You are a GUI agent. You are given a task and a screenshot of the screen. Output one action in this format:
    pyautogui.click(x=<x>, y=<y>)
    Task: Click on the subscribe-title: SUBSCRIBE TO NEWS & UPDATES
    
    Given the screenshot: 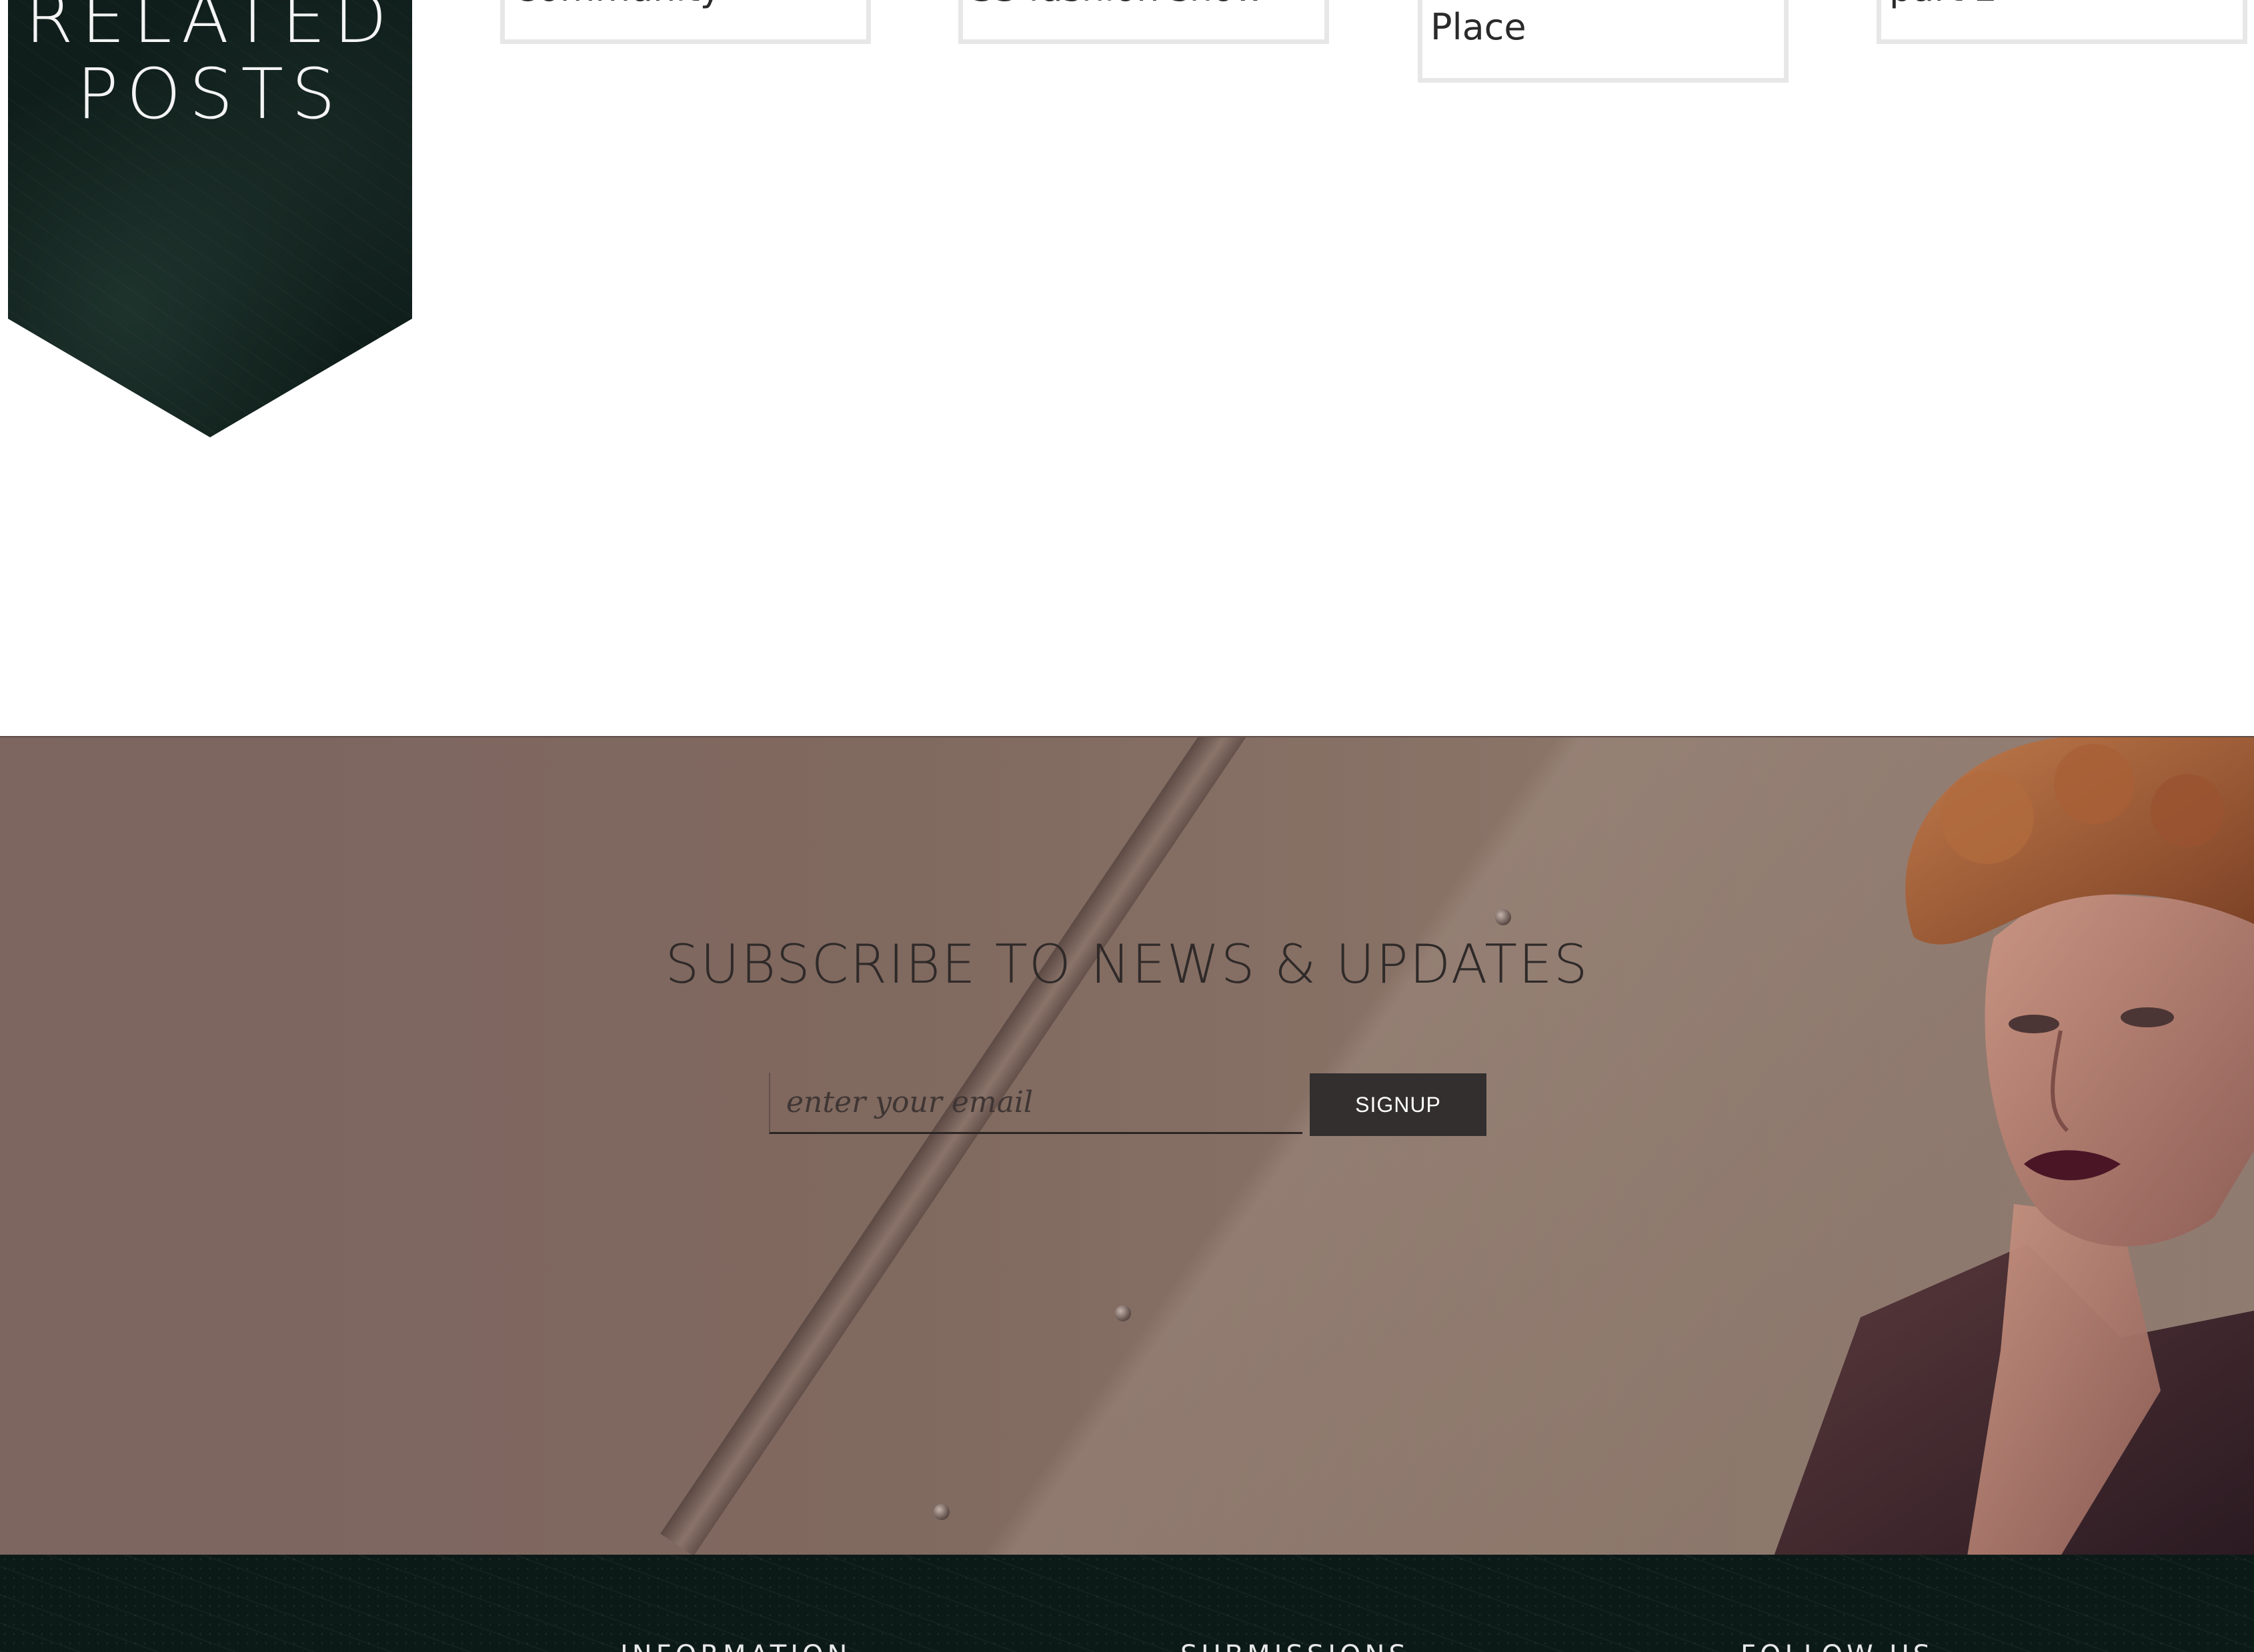 What is the action you would take?
    pyautogui.click(x=1127, y=964)
    